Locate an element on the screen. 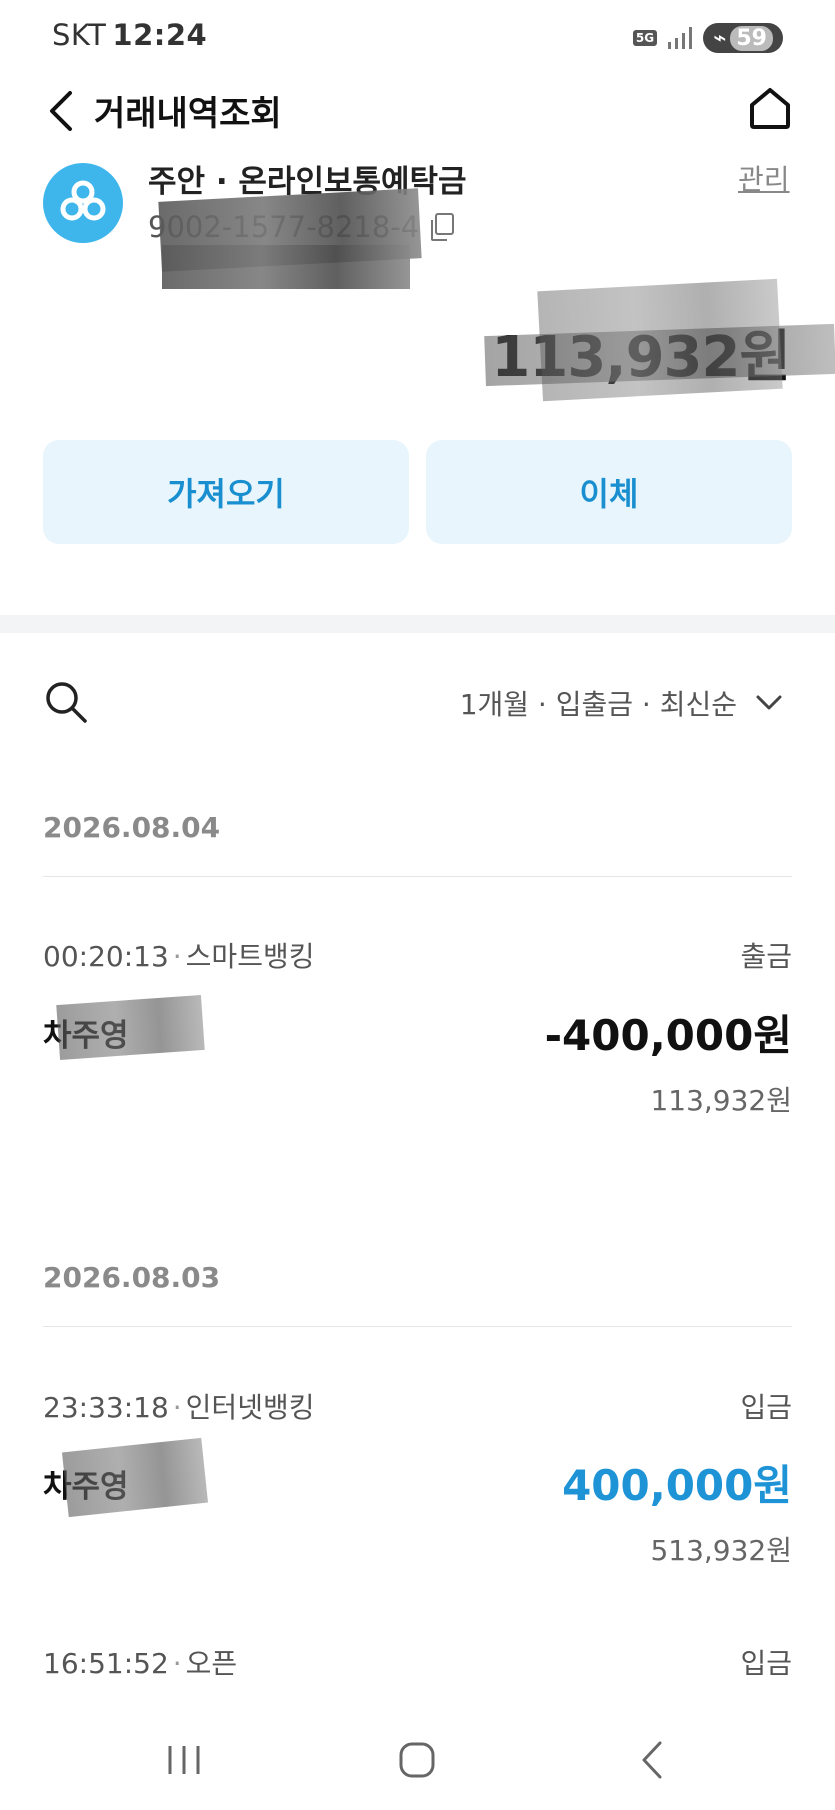 This screenshot has height=1810, width=835. transaction-channel: 오픈 is located at coordinates (211, 1663).